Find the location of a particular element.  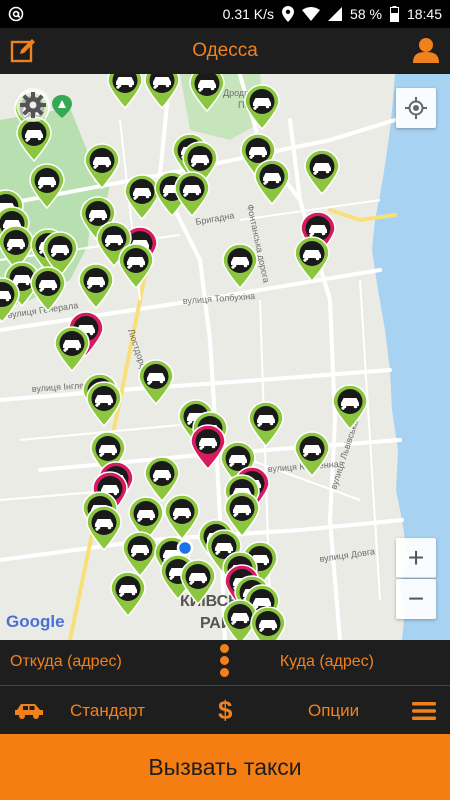

location-icon is located at coordinates (288, 14).